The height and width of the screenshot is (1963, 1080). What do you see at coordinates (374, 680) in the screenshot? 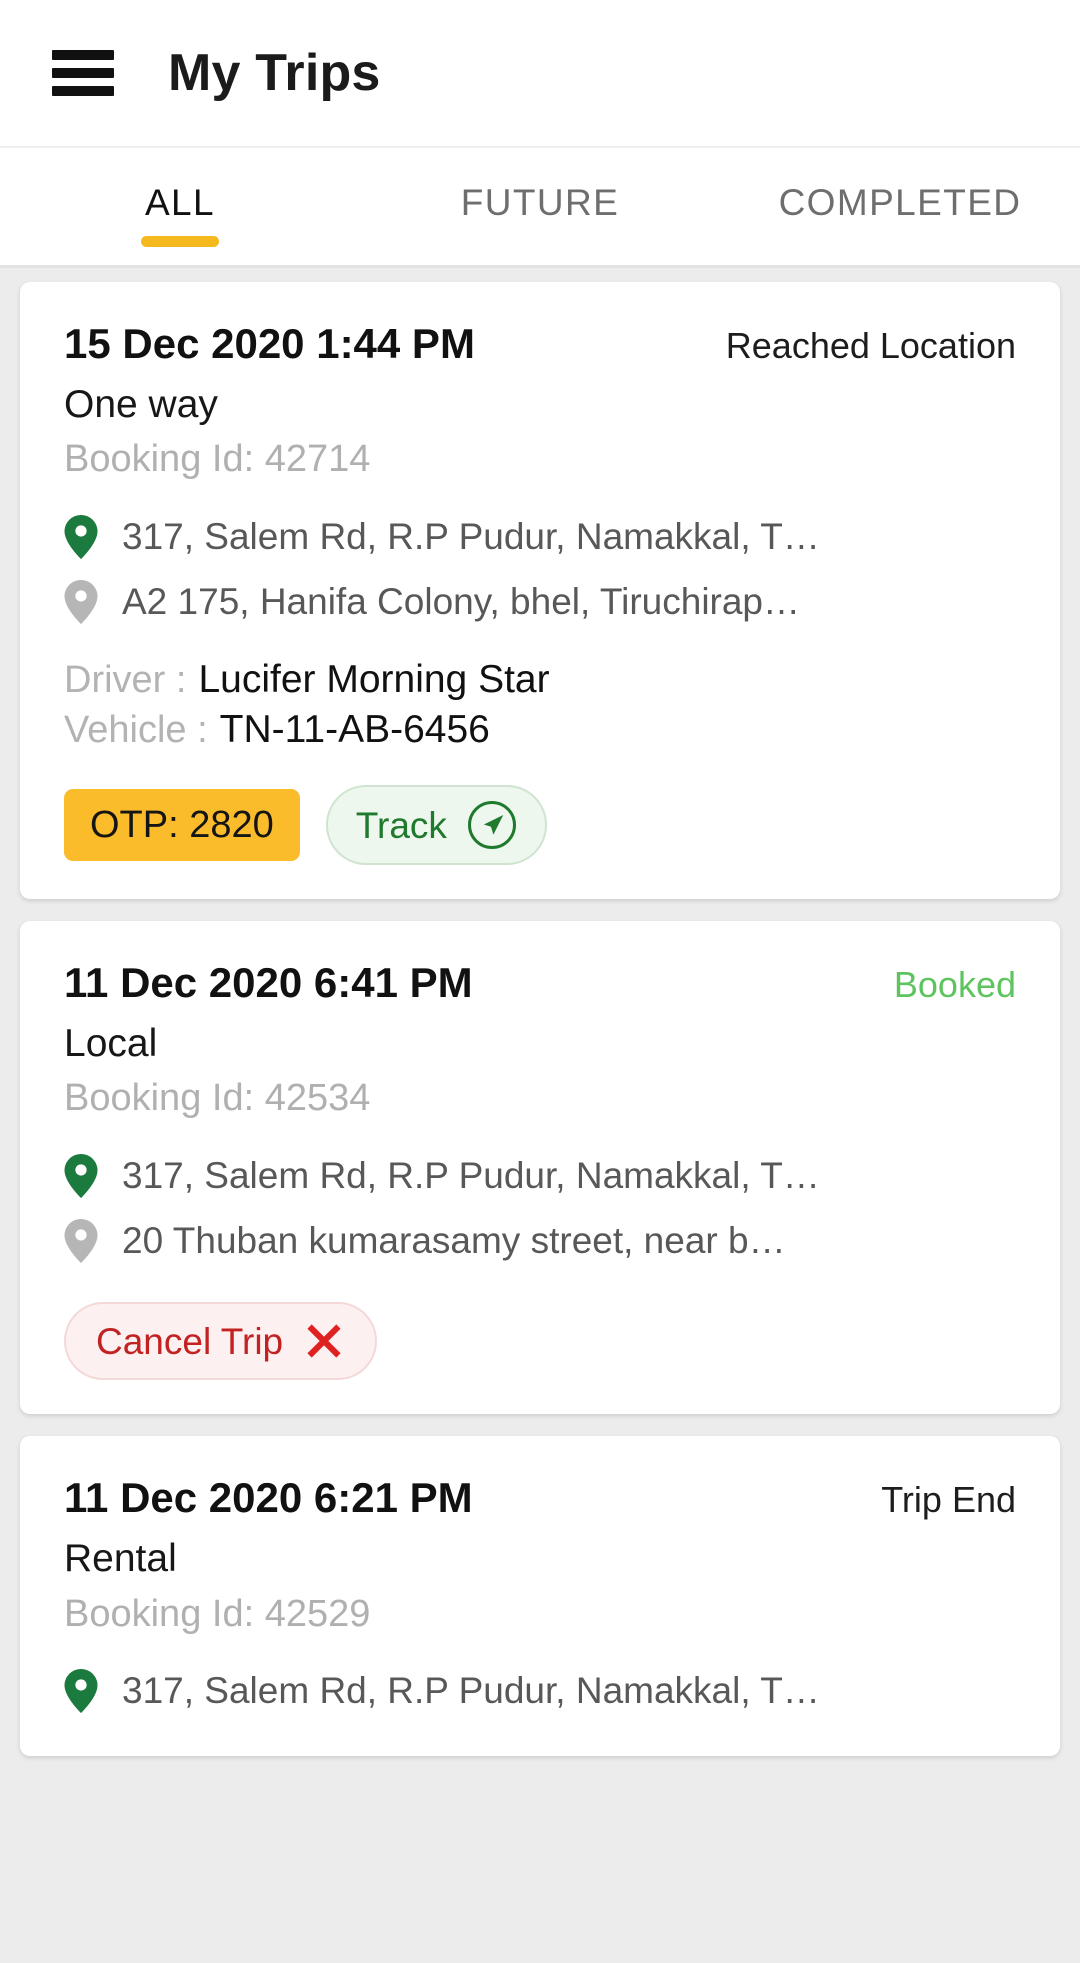
I see `driver-name: Lucifer Morning Star` at bounding box center [374, 680].